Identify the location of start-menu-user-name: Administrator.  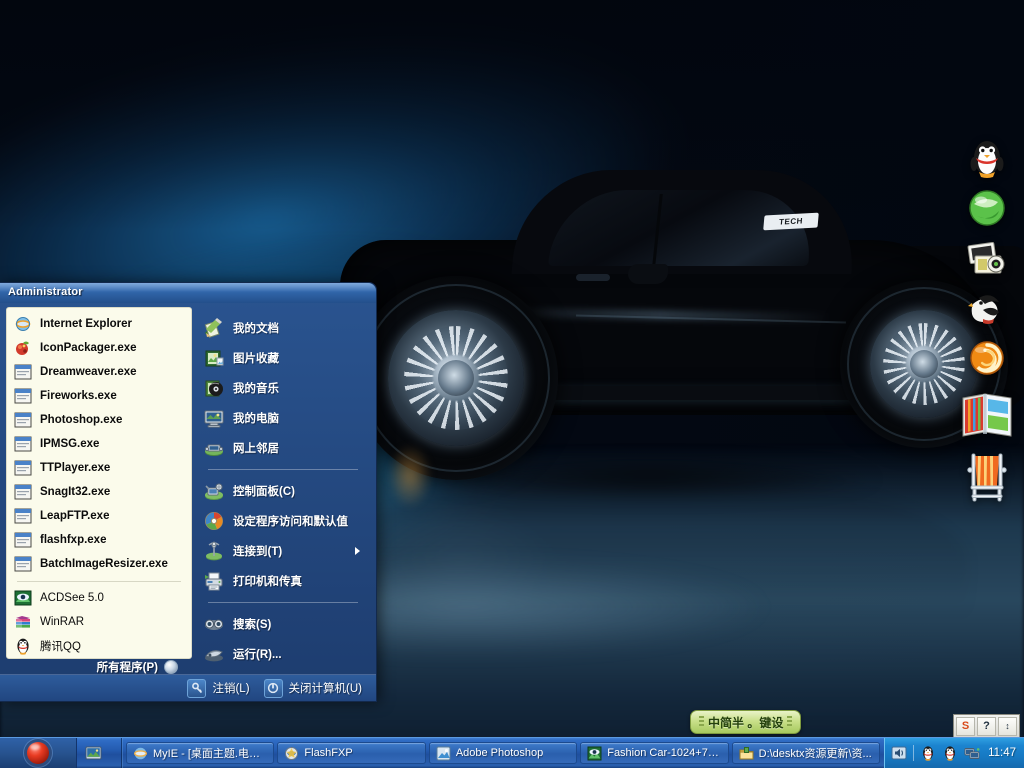
(45, 292).